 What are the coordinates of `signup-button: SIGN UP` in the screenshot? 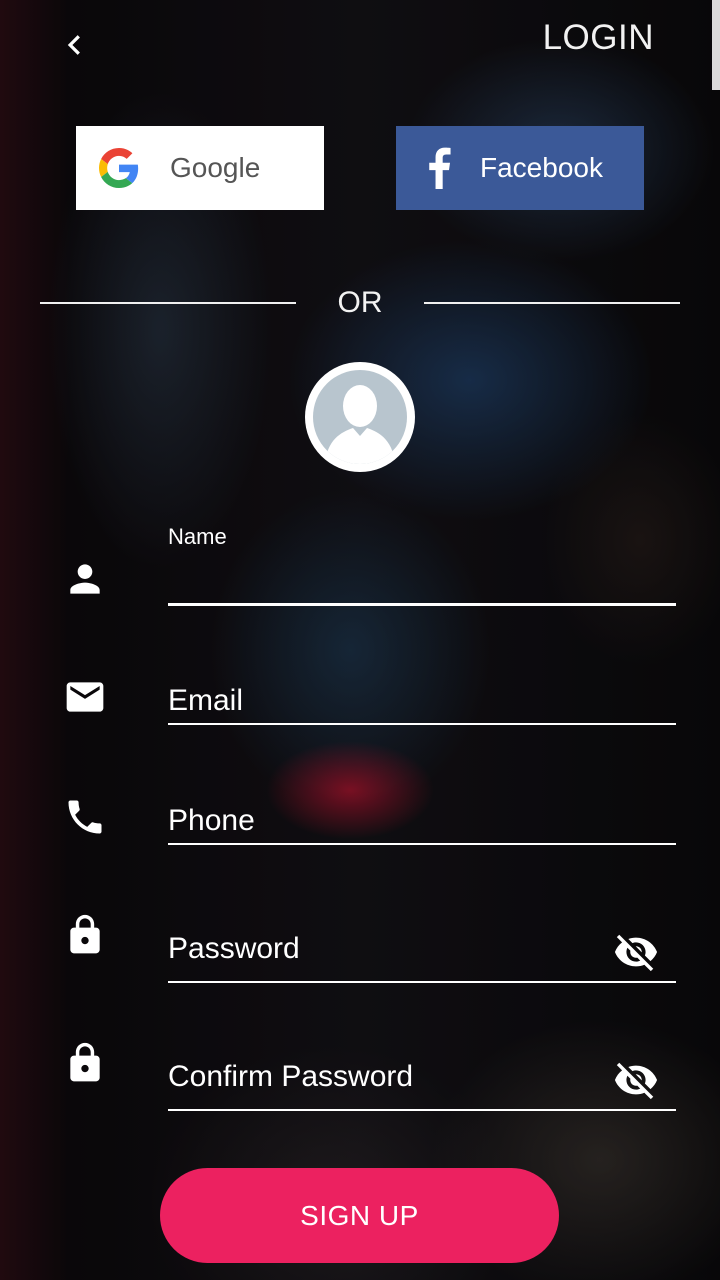 It's located at (359, 1215).